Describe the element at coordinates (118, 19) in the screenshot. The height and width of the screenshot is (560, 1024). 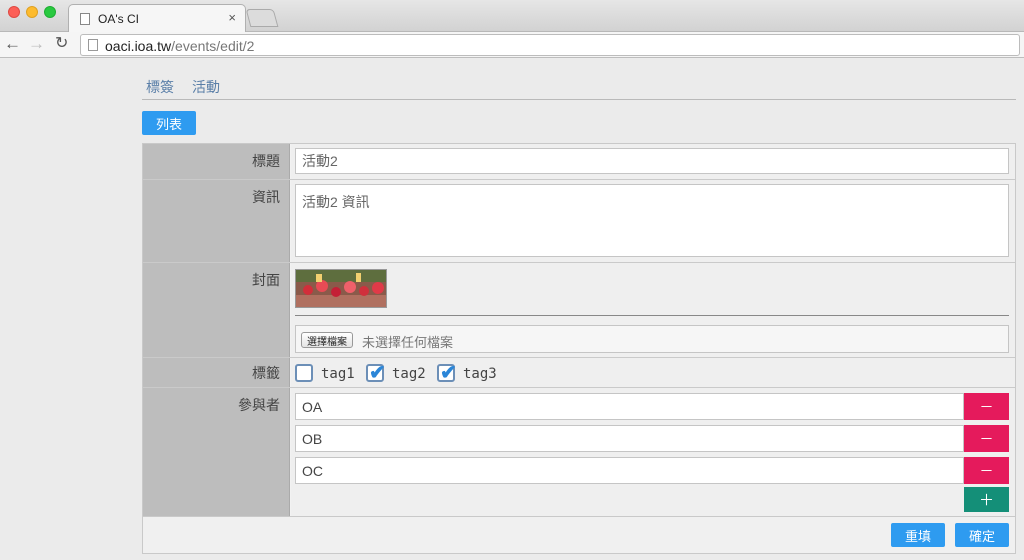
I see `tab-title: OA's CI` at that location.